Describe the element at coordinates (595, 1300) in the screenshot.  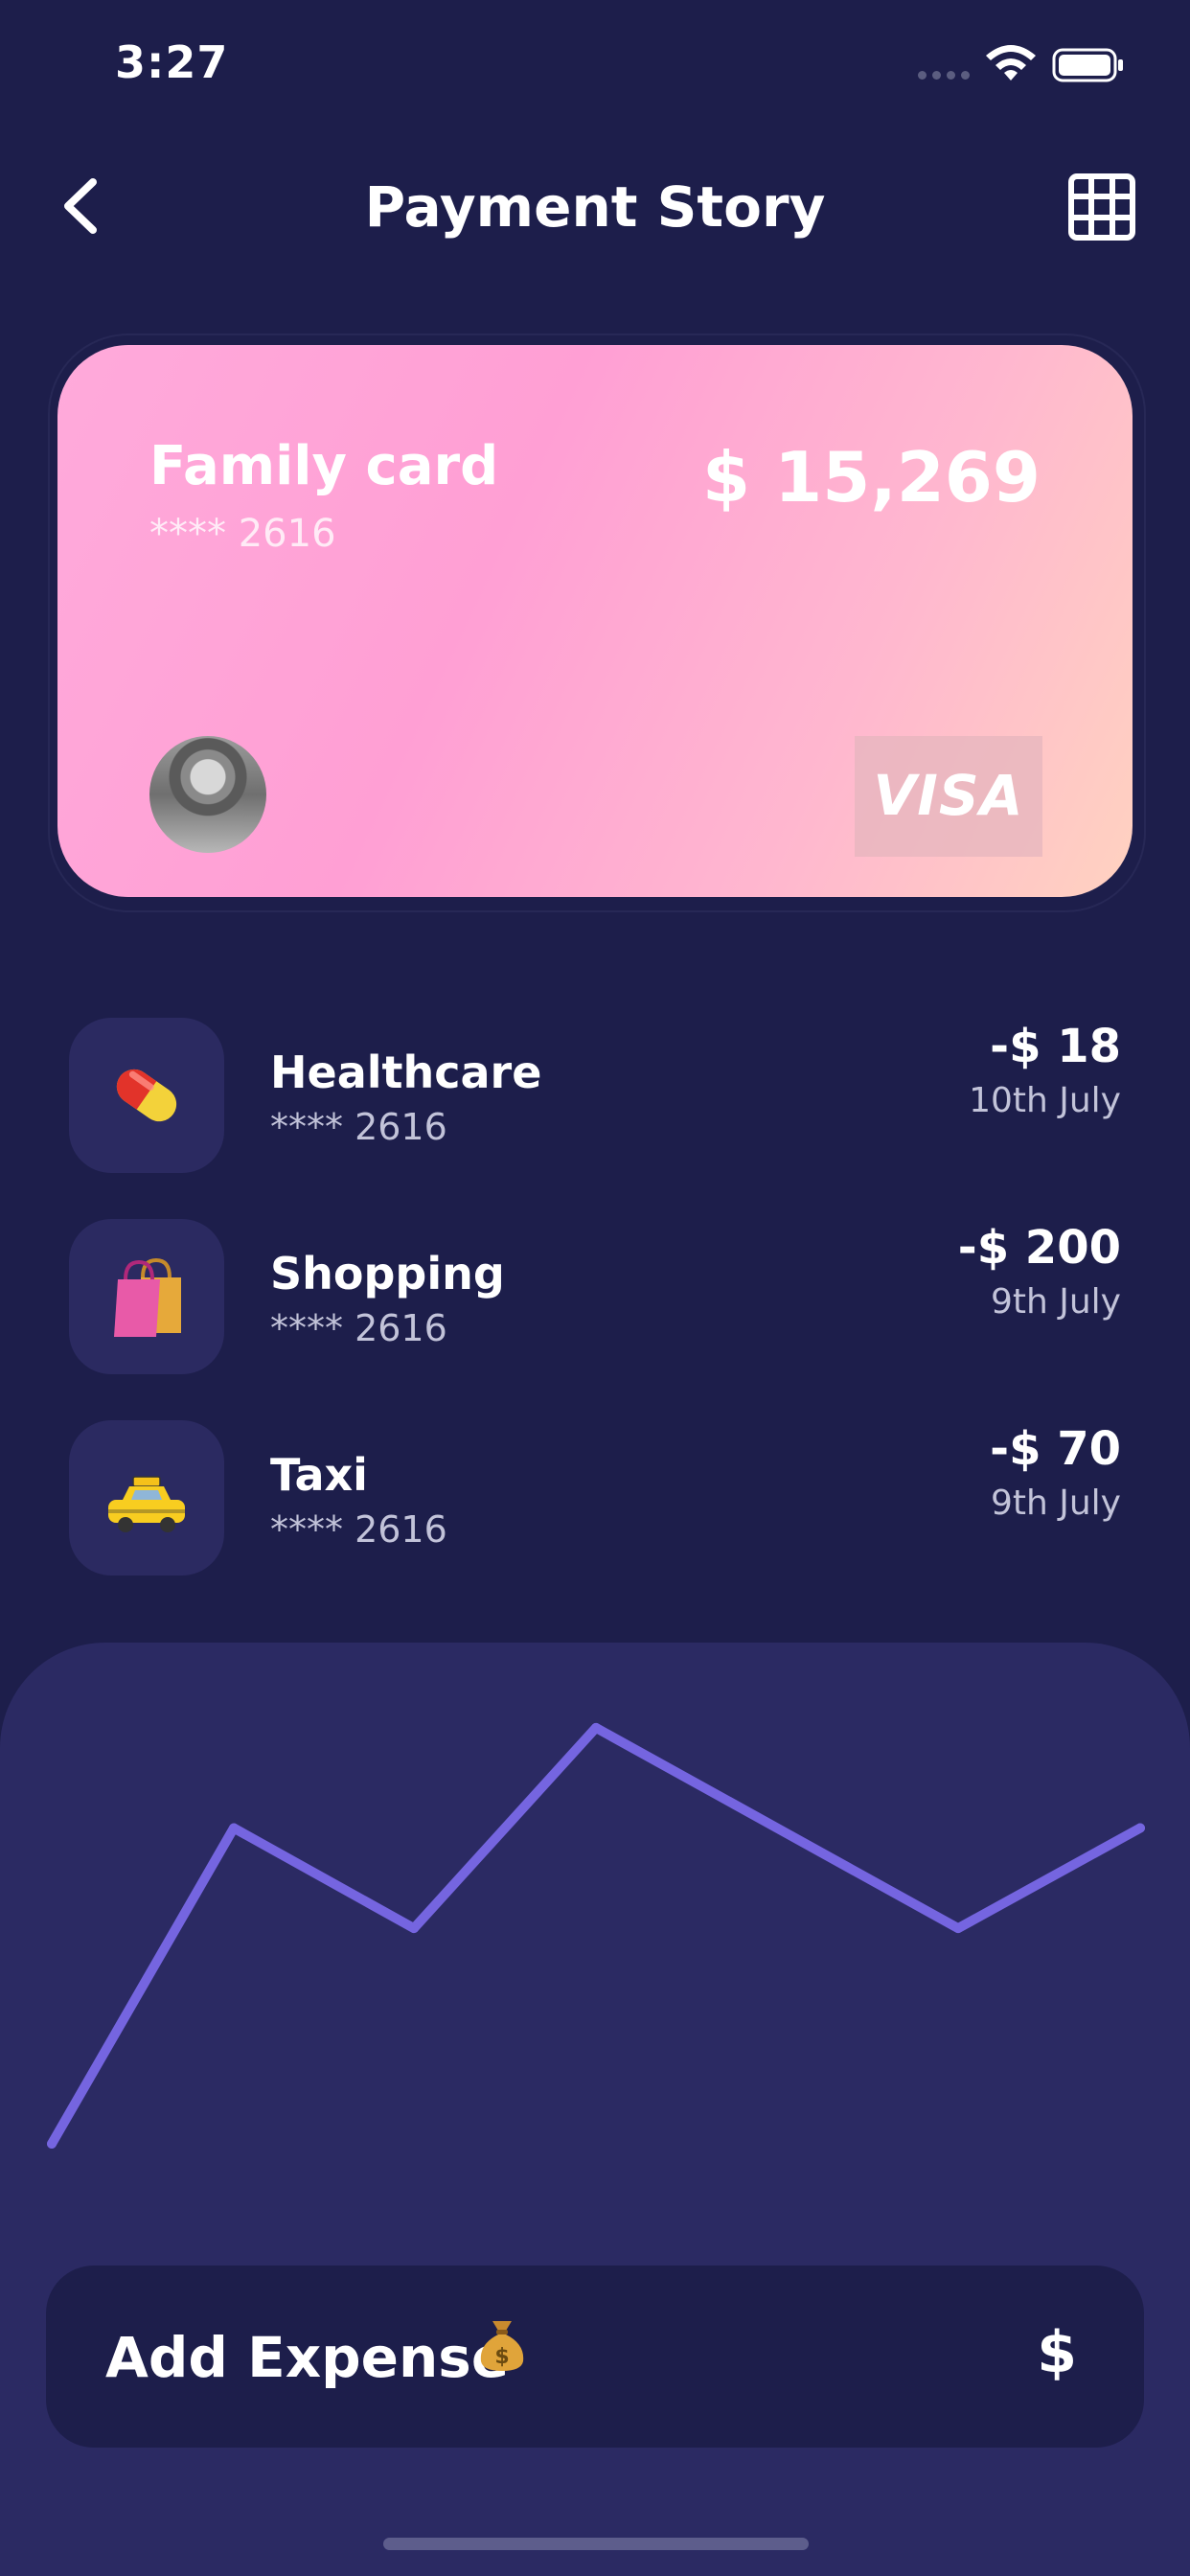
I see `transaction-row: Shopping **** 2616 -$ 200 9th July` at that location.